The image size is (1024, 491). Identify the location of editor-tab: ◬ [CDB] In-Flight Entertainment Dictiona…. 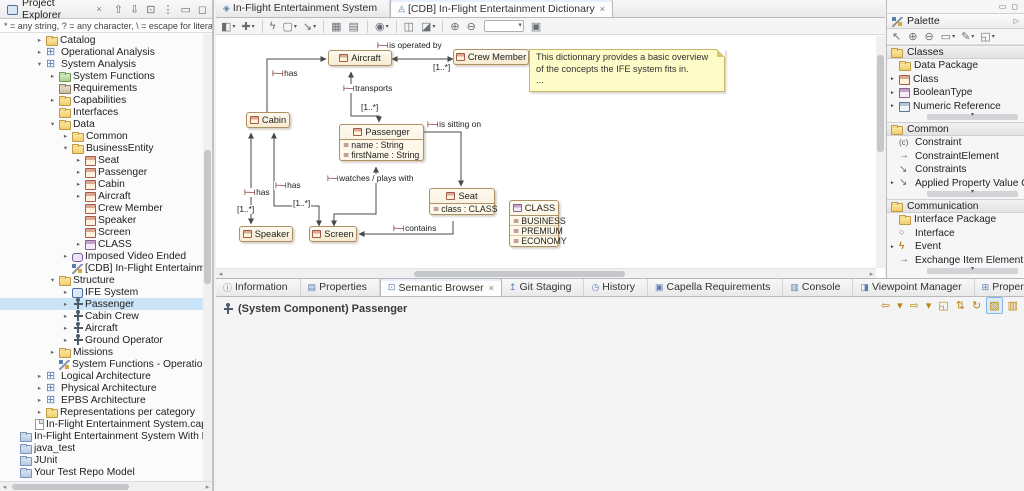
(501, 8).